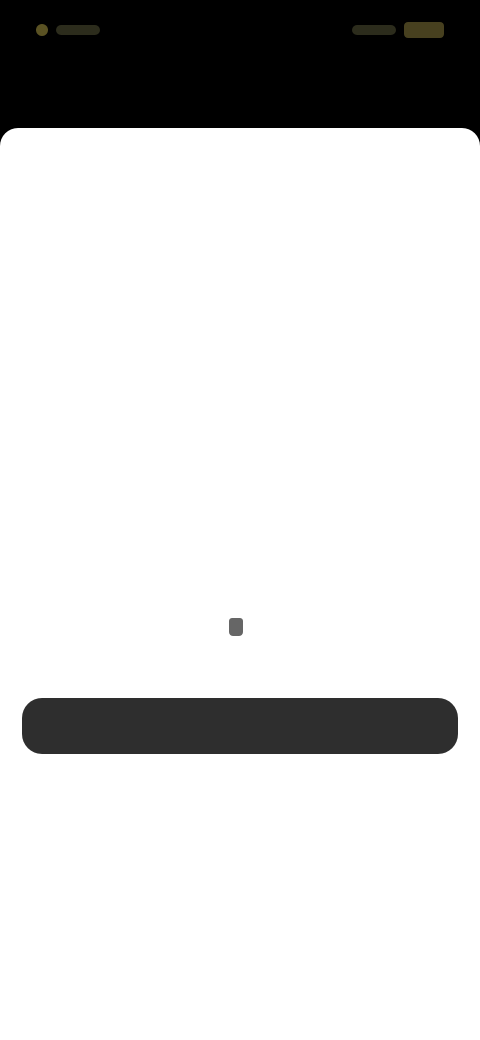 The width and height of the screenshot is (480, 1040). What do you see at coordinates (236, 627) in the screenshot?
I see `lock-icon` at bounding box center [236, 627].